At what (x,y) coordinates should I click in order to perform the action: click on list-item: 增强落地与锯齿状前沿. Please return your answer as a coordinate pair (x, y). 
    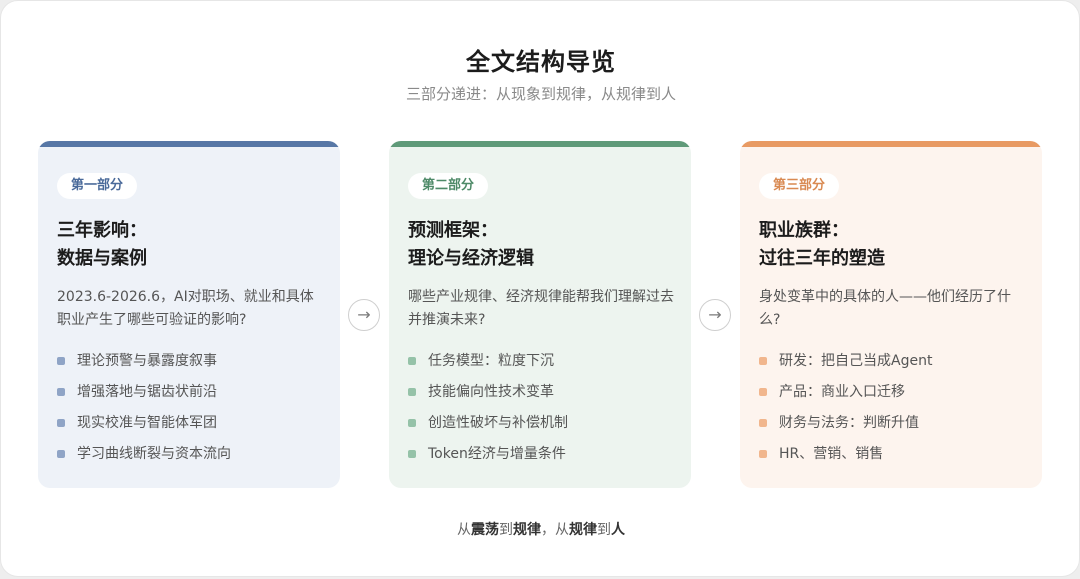
    Looking at the image, I should click on (192, 396).